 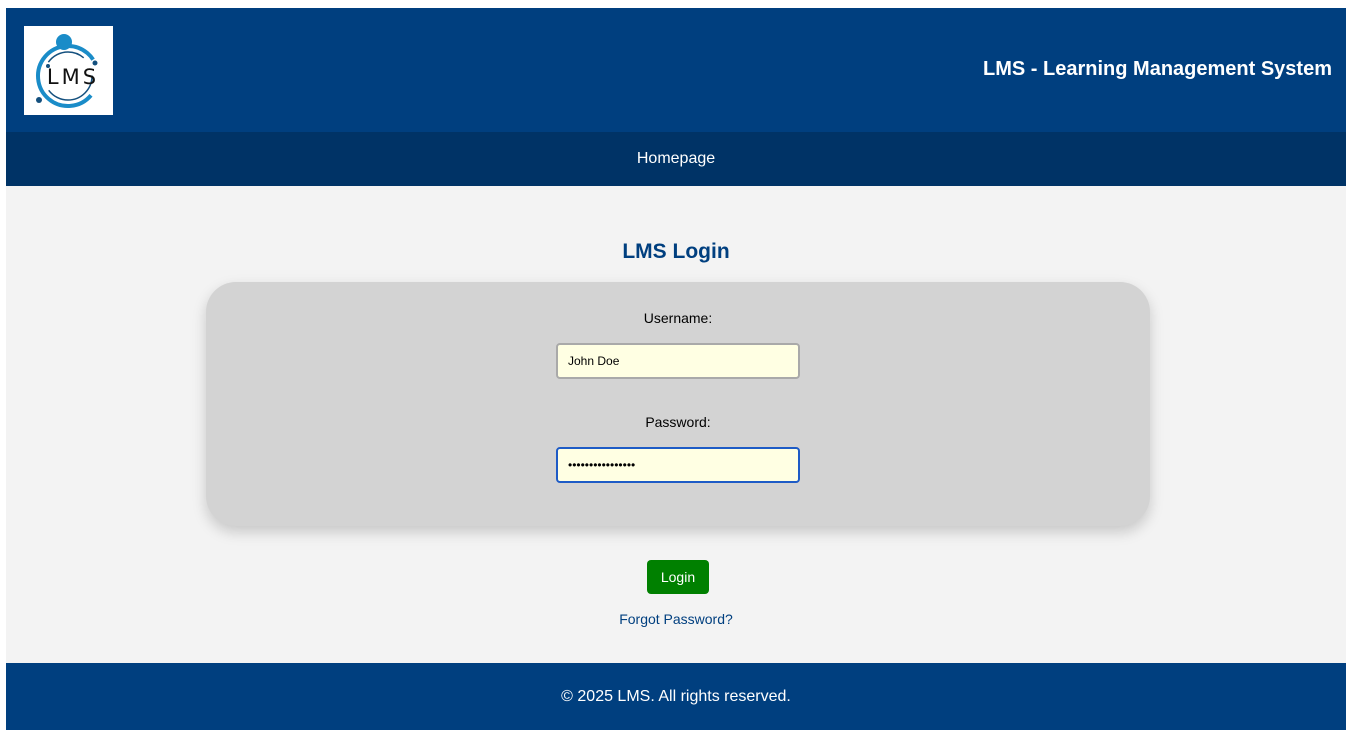 What do you see at coordinates (1157, 69) in the screenshot?
I see `site-title: LMS - Learning Management System` at bounding box center [1157, 69].